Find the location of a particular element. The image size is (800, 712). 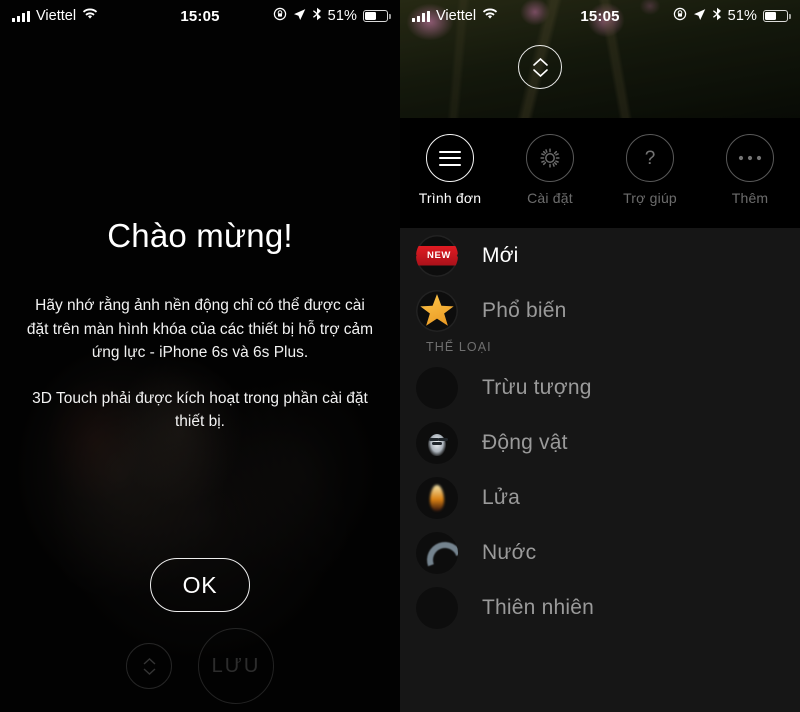

list-item-abstract: Trừu tượng is located at coordinates (600, 387).